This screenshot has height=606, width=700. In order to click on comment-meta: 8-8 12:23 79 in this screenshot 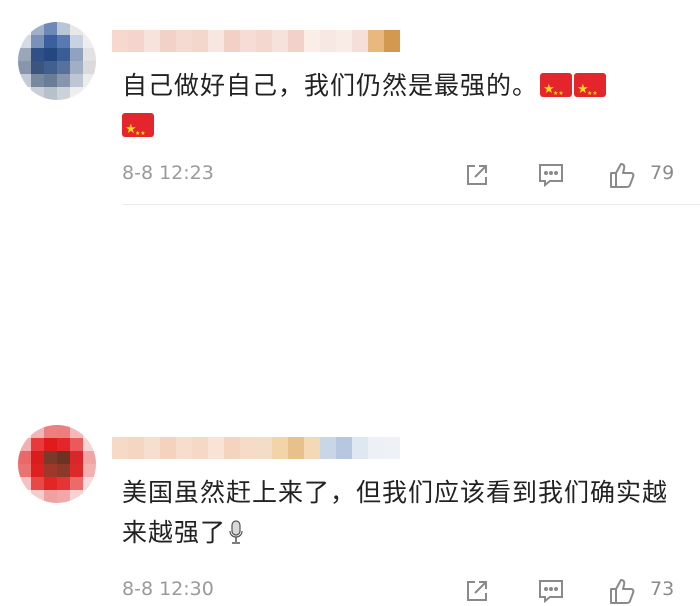, I will do `click(402, 175)`.